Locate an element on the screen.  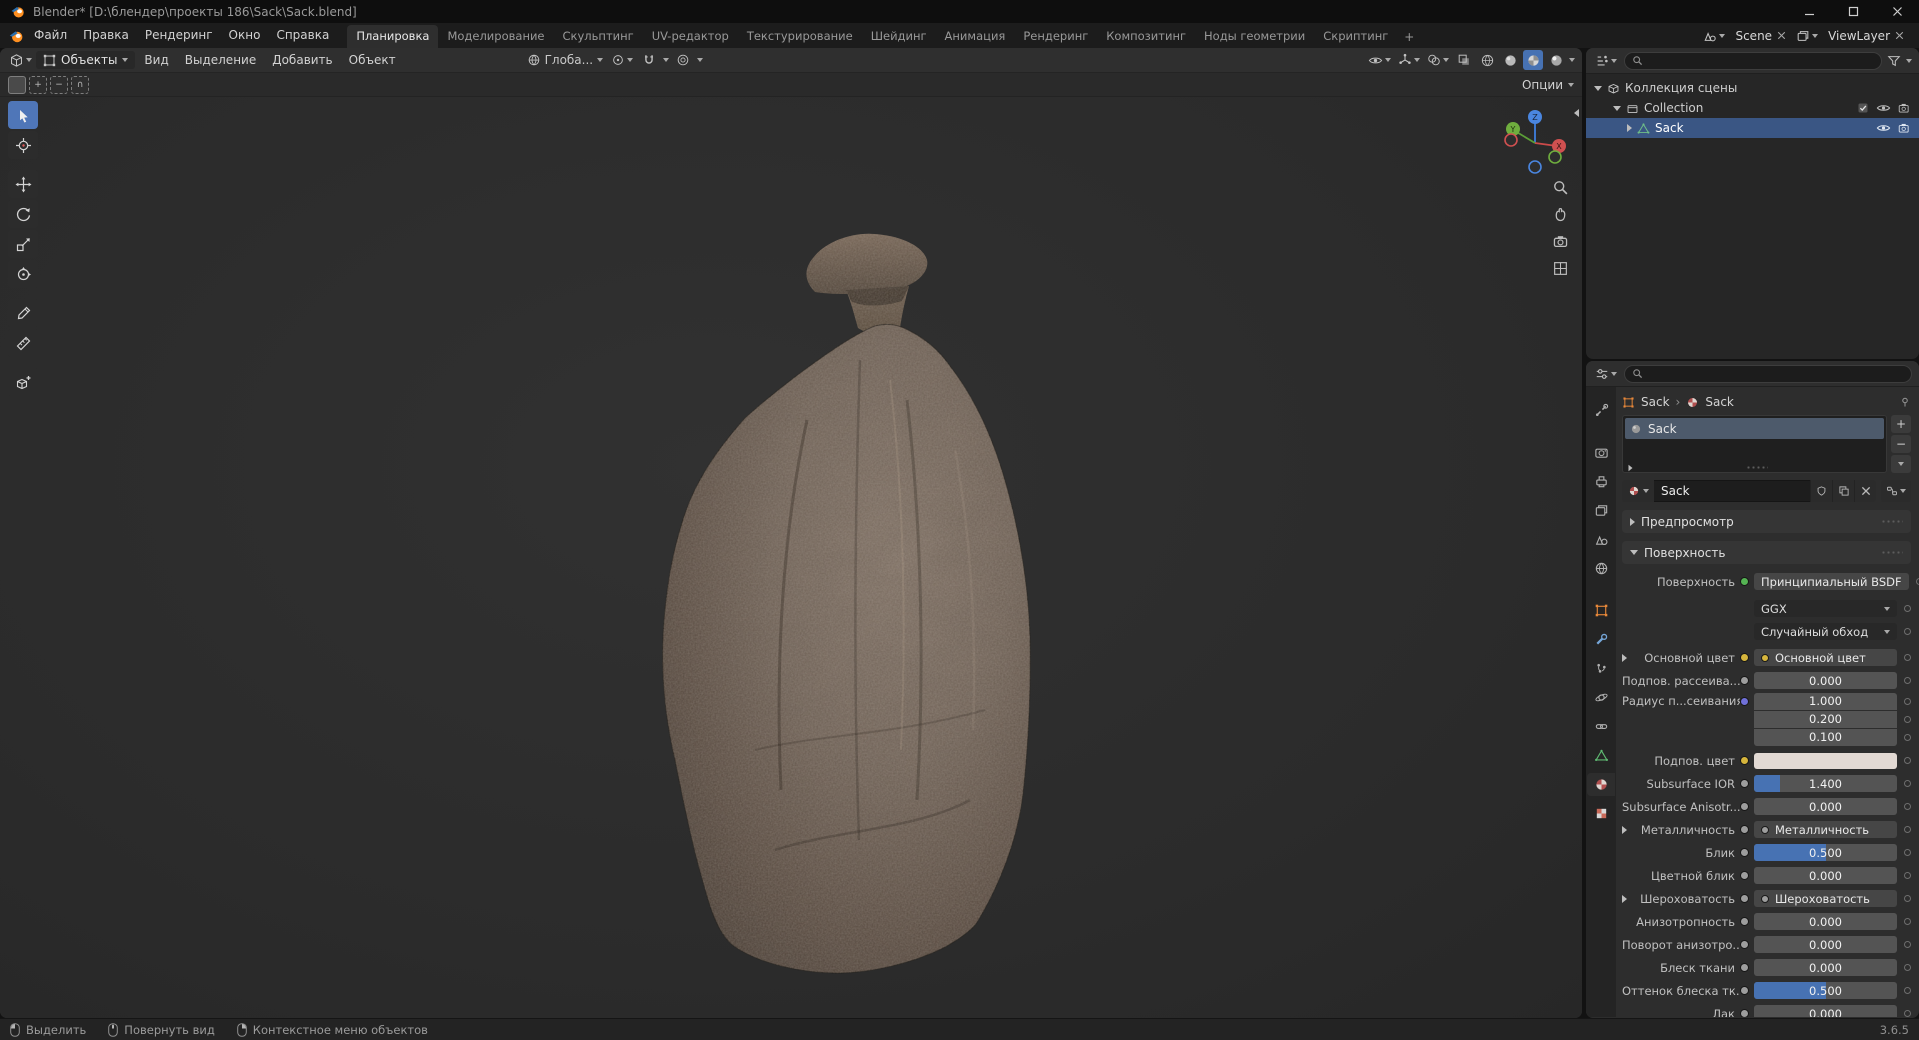
sheen-tint-slider: 0.500 is located at coordinates (1825, 990).